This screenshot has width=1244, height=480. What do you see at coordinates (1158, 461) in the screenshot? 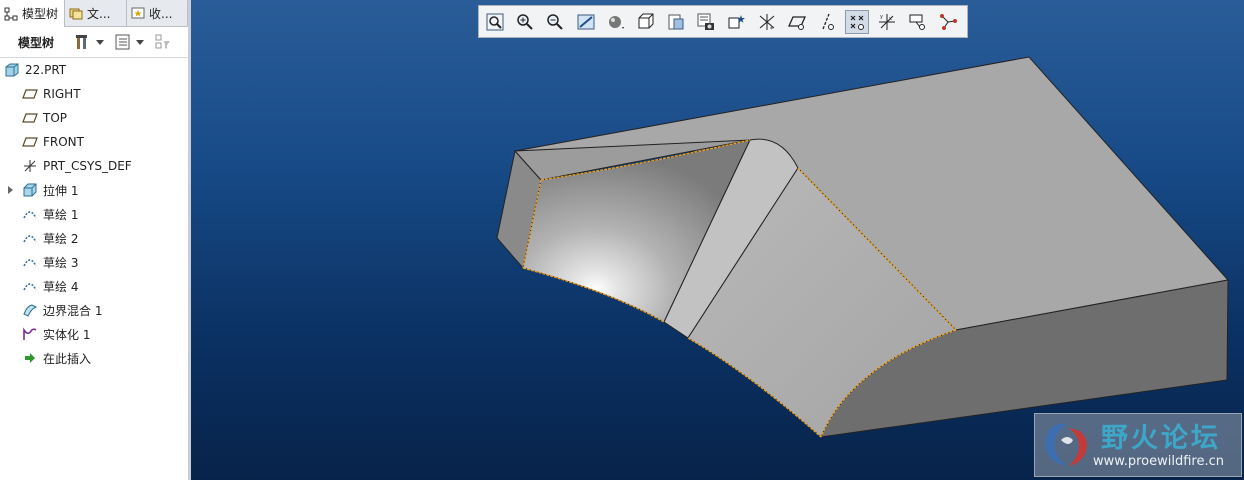
I see `watermark-url: www.proewildfire.cn` at bounding box center [1158, 461].